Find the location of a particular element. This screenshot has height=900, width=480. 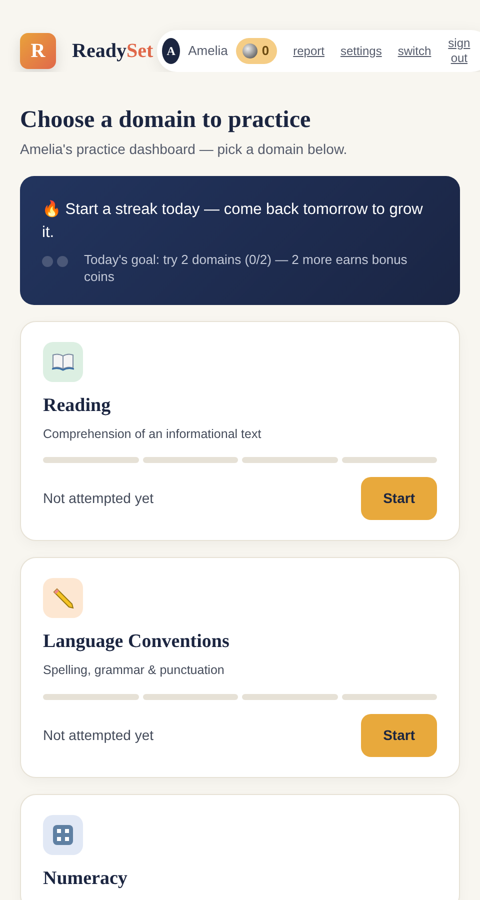

book-icon is located at coordinates (63, 361).